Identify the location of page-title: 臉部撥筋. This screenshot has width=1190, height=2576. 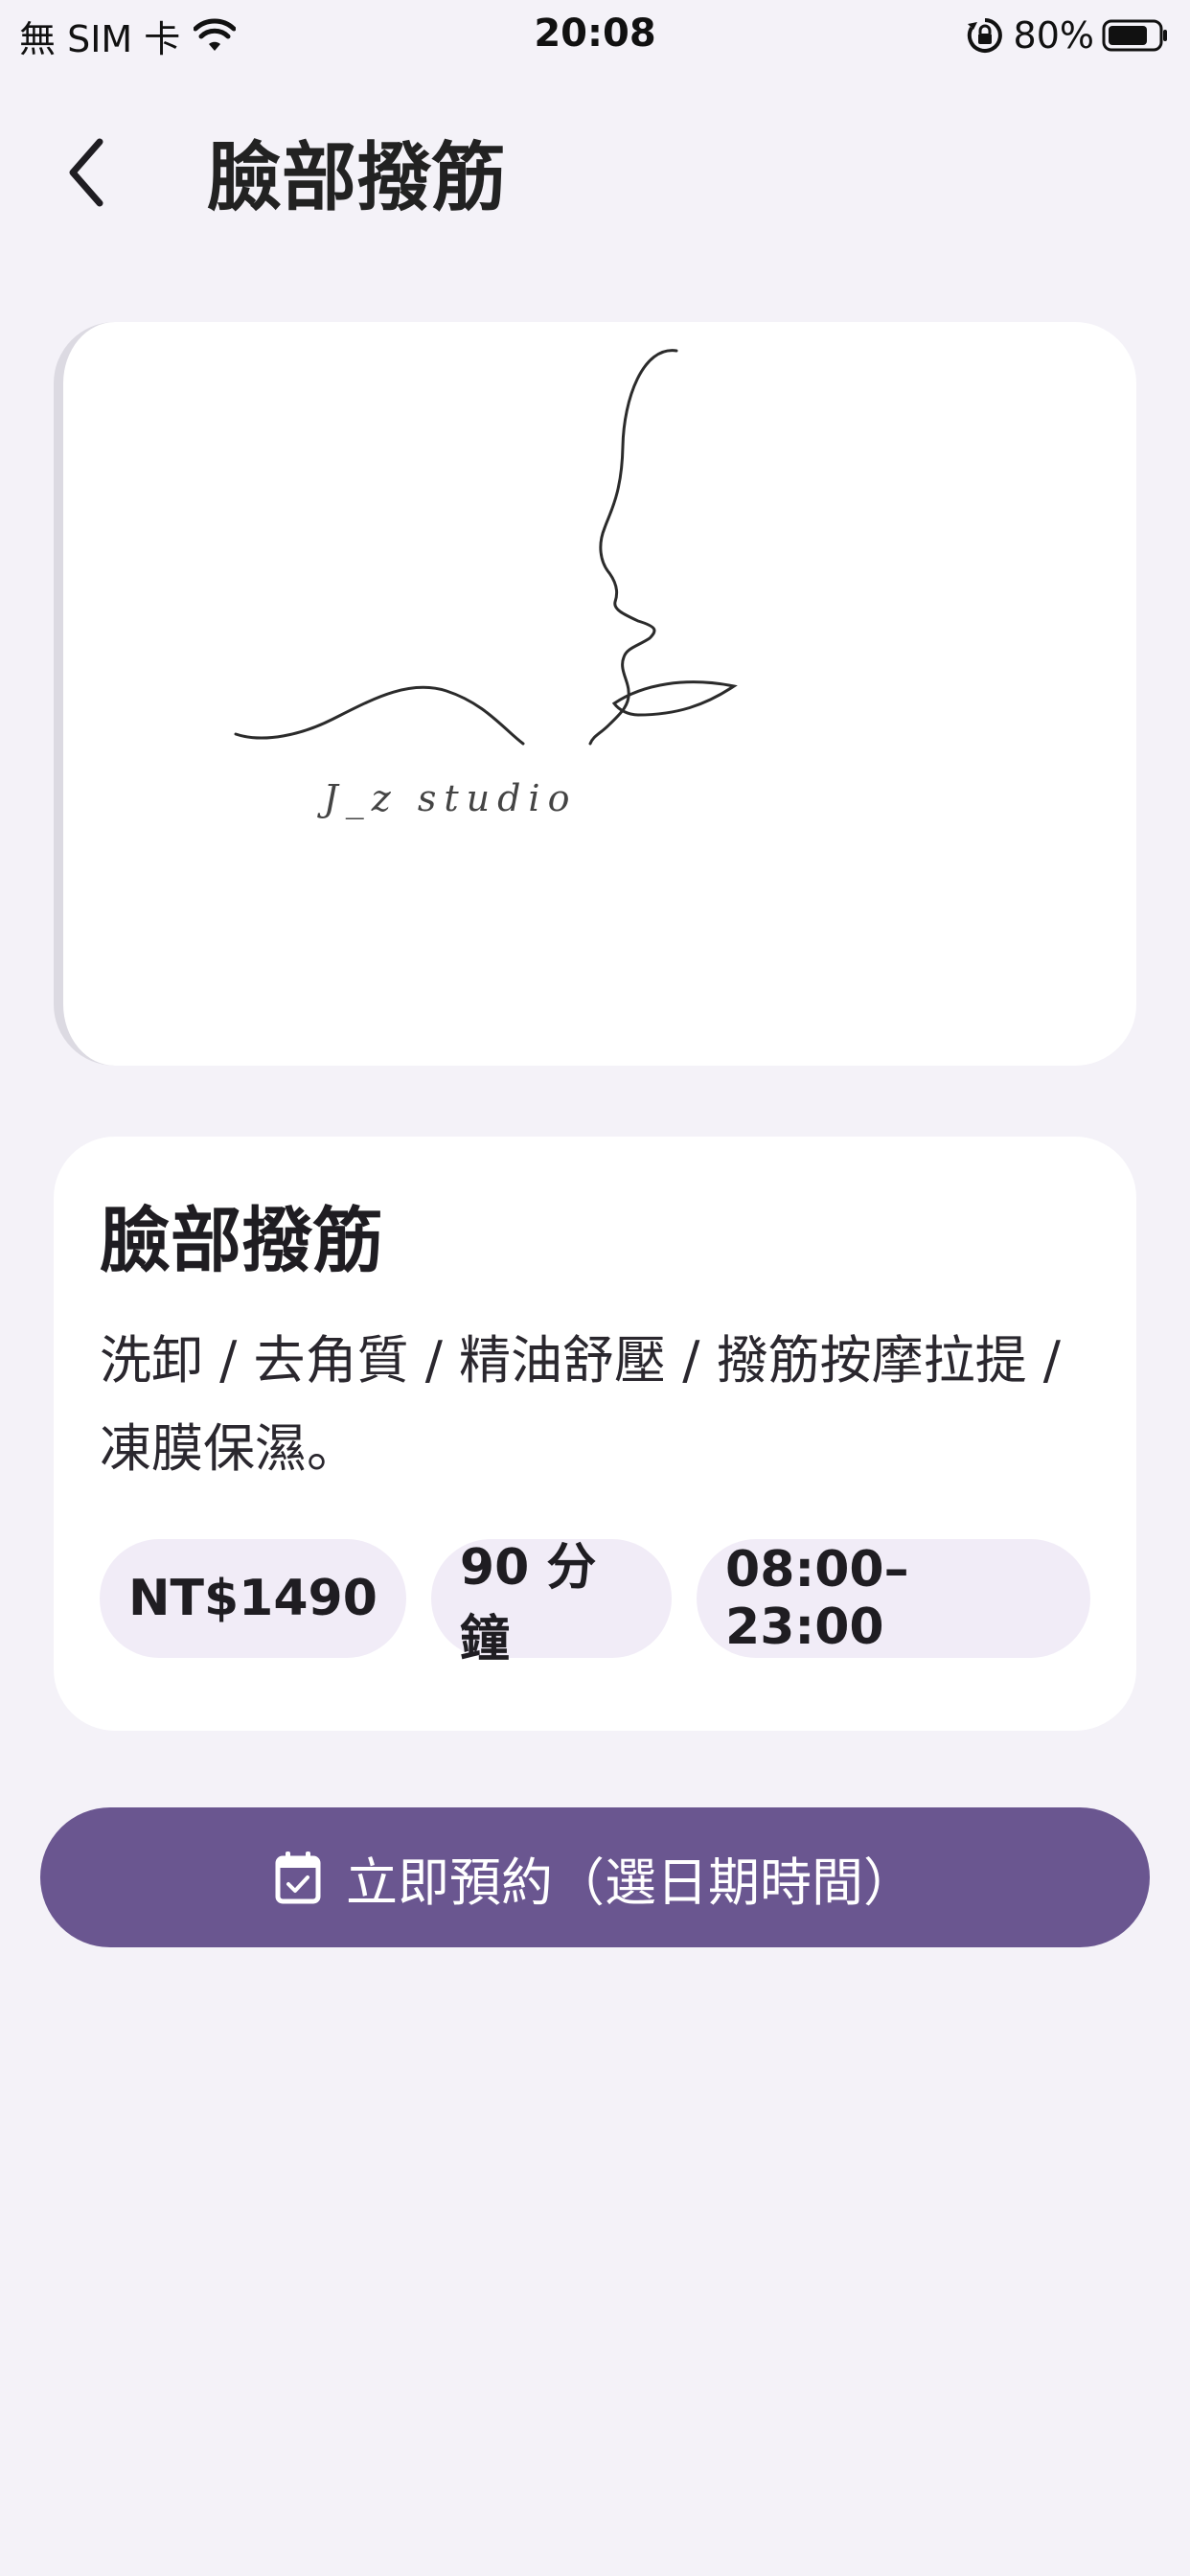
(357, 178).